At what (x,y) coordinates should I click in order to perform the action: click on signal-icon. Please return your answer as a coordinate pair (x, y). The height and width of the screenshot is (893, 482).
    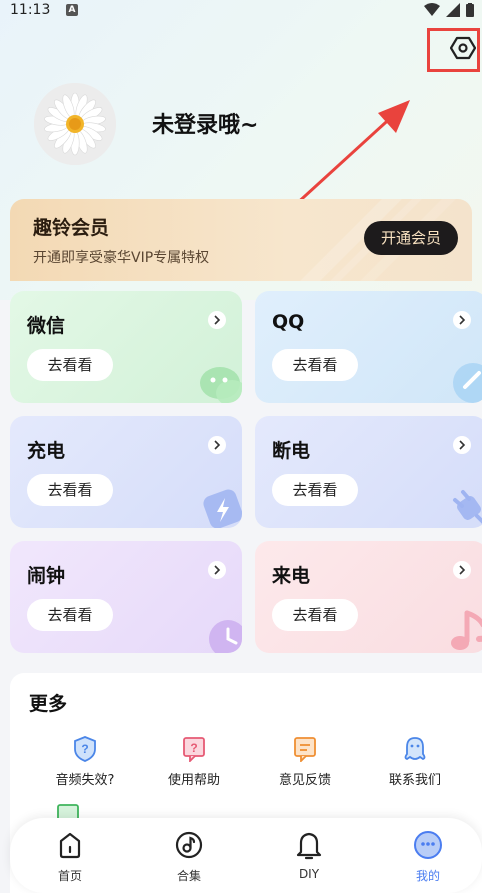
    Looking at the image, I should click on (453, 10).